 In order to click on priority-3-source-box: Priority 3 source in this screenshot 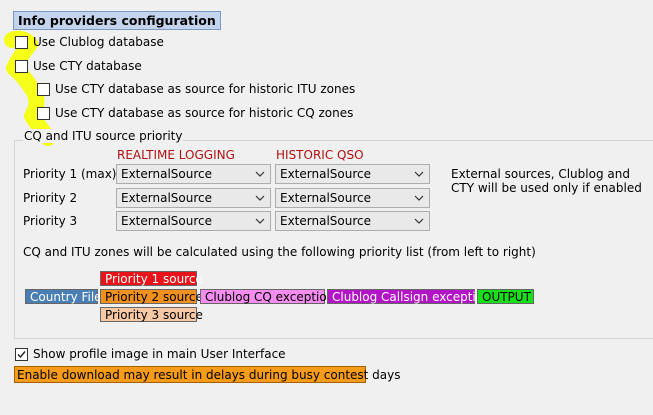, I will do `click(151, 314)`.